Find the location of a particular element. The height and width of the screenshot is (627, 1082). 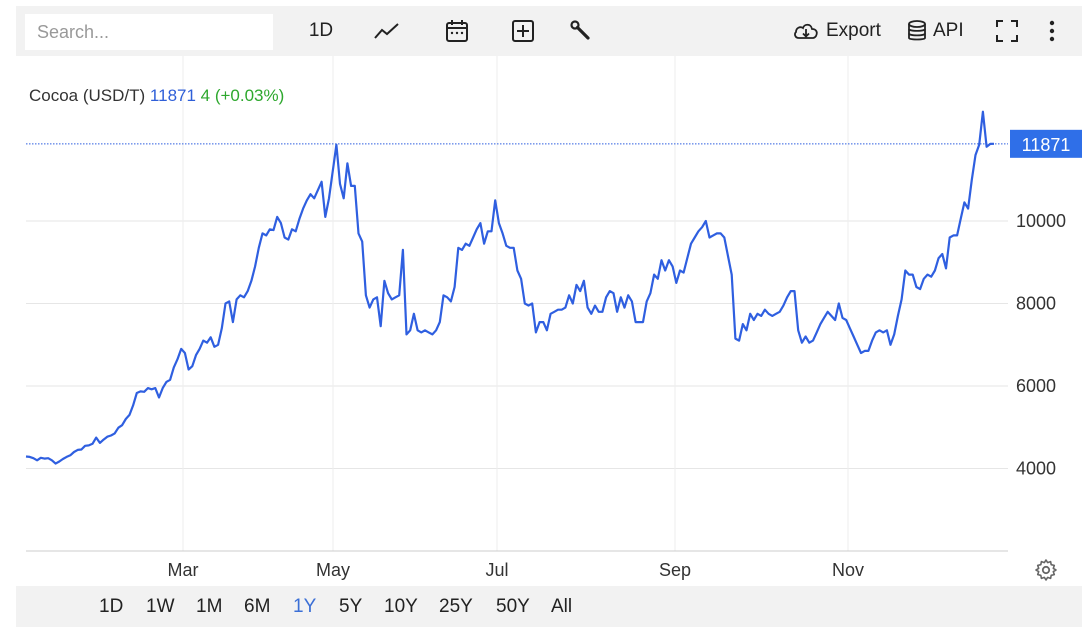

more-options-button is located at coordinates (1052, 31).